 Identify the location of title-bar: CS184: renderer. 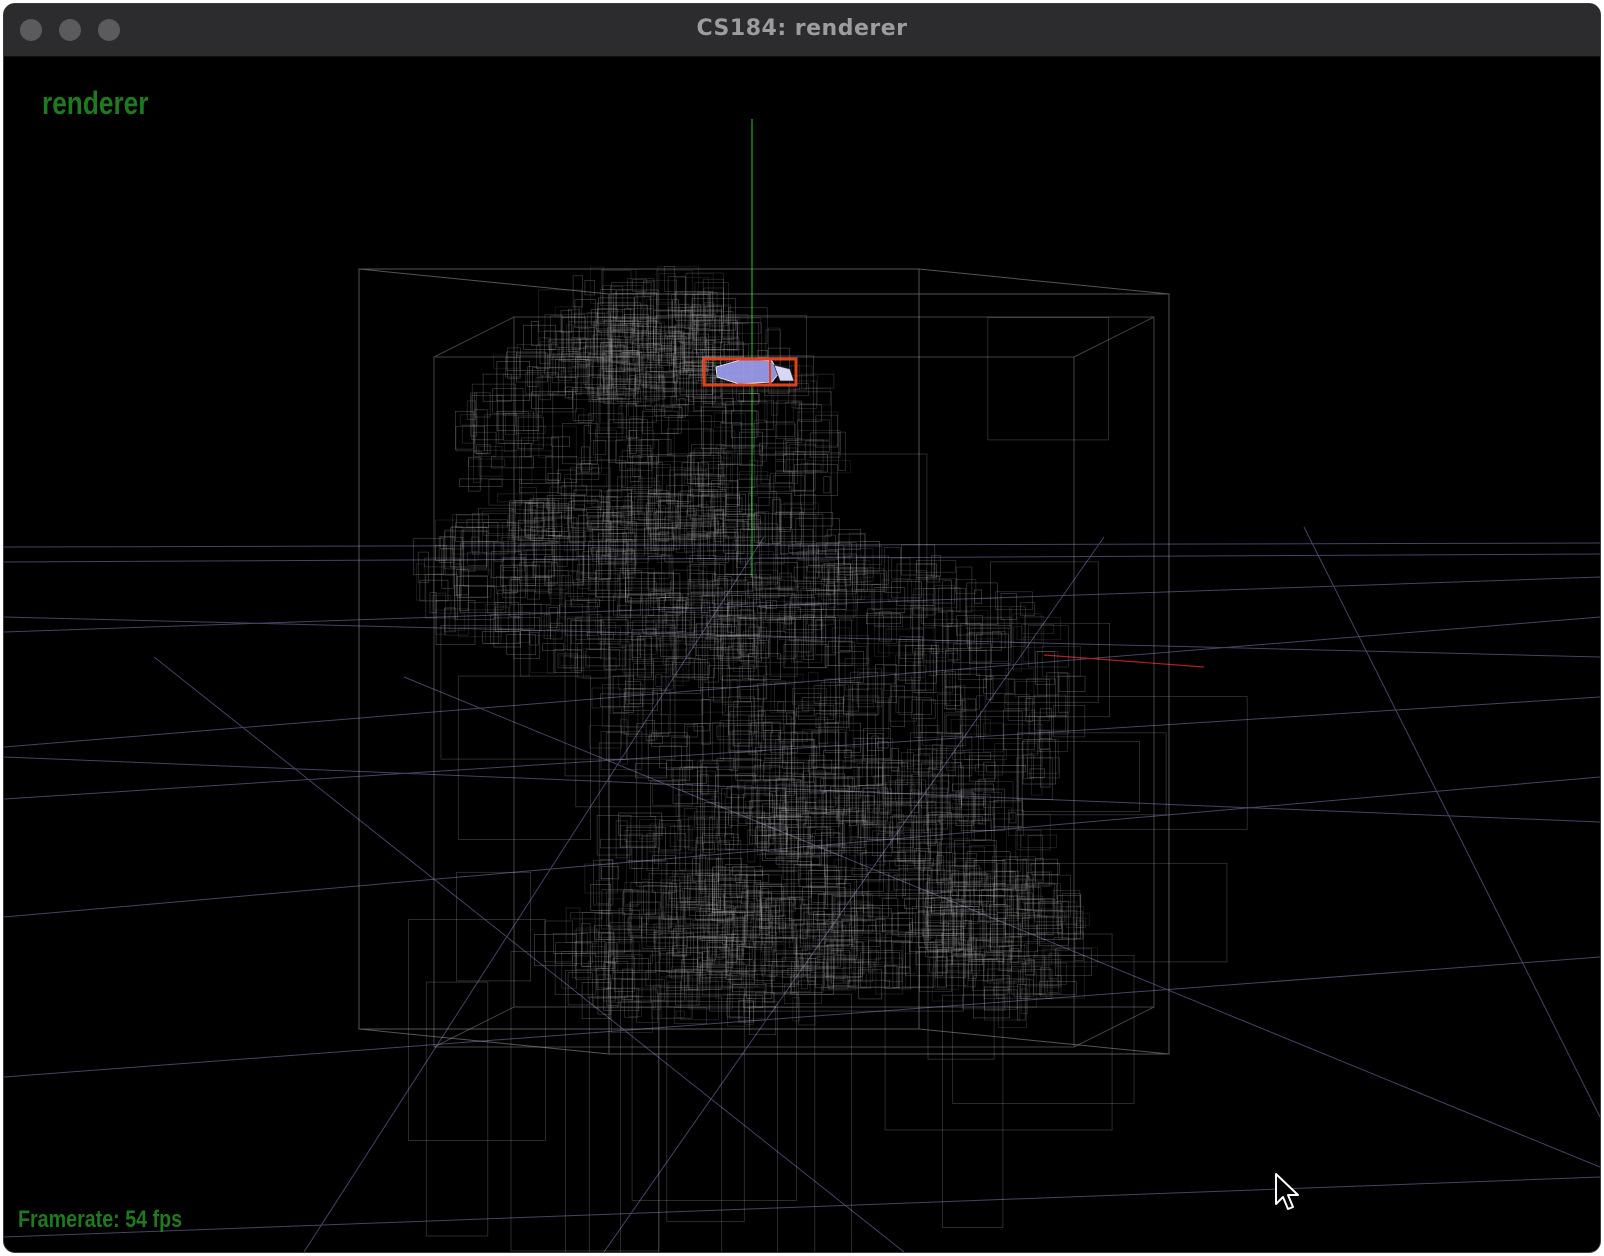
(802, 30).